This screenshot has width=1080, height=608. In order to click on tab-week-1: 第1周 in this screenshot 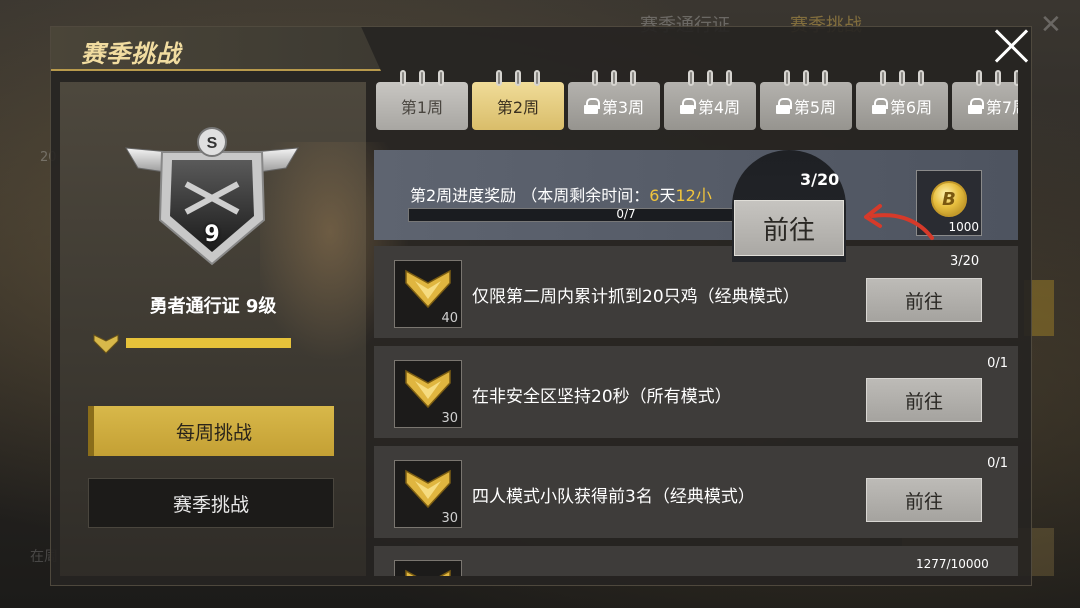, I will do `click(422, 100)`.